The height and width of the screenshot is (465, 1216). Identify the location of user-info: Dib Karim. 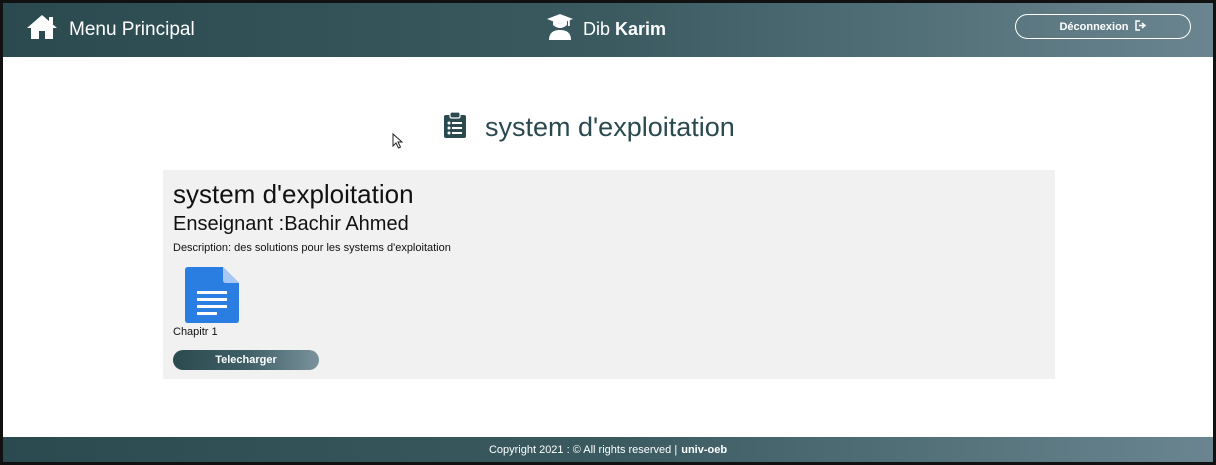
(606, 29).